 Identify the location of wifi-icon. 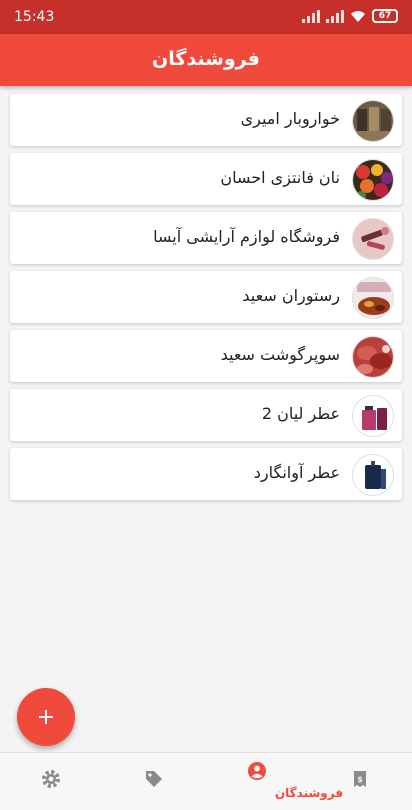
(358, 16).